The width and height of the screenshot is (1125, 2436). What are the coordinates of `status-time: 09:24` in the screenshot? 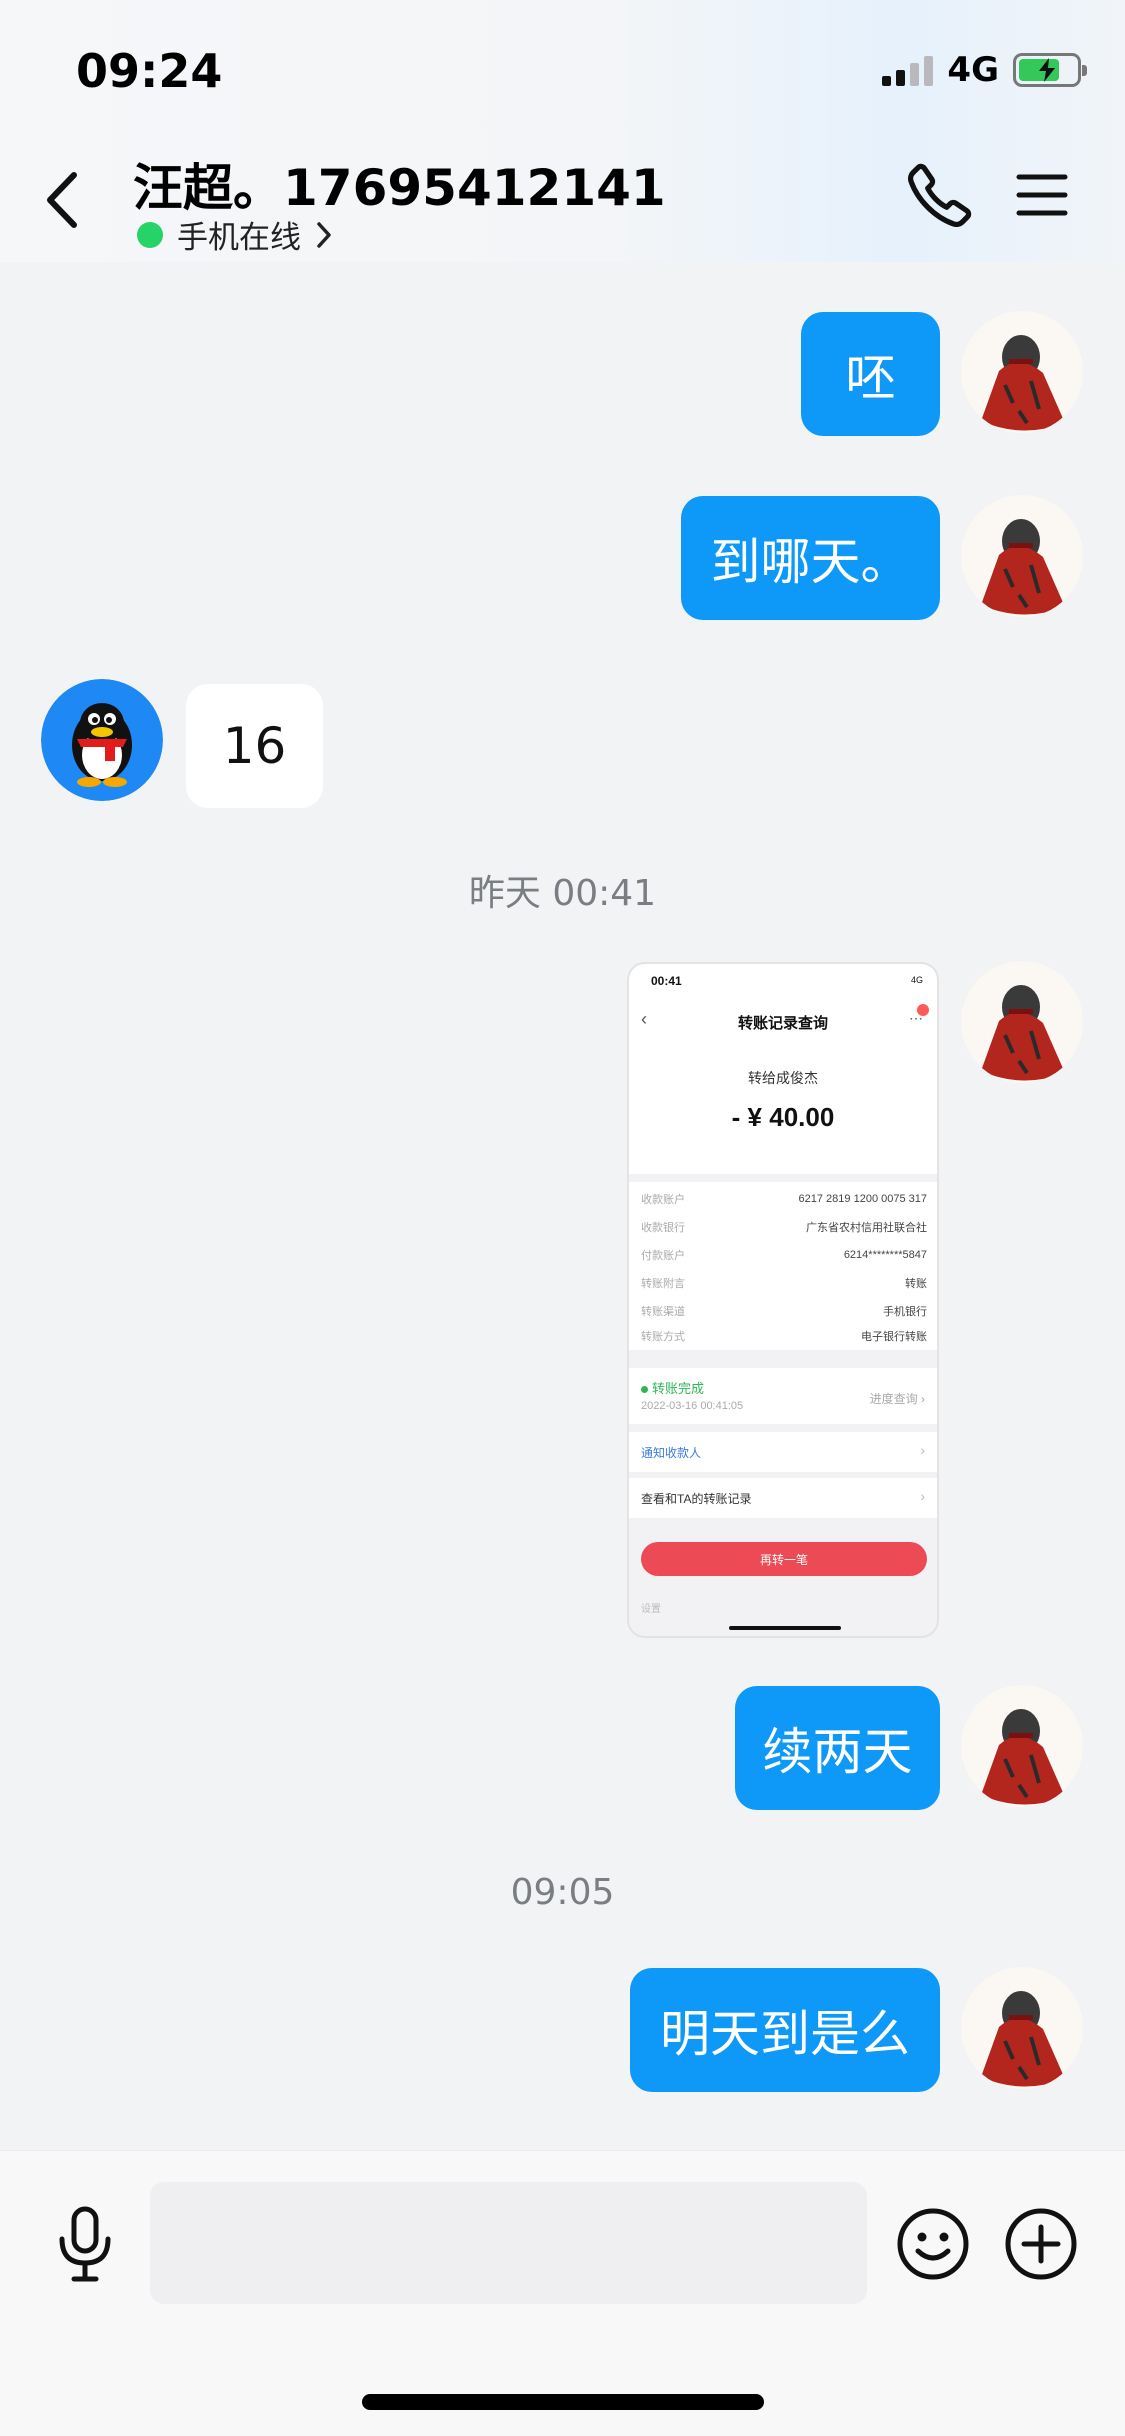 It's located at (149, 71).